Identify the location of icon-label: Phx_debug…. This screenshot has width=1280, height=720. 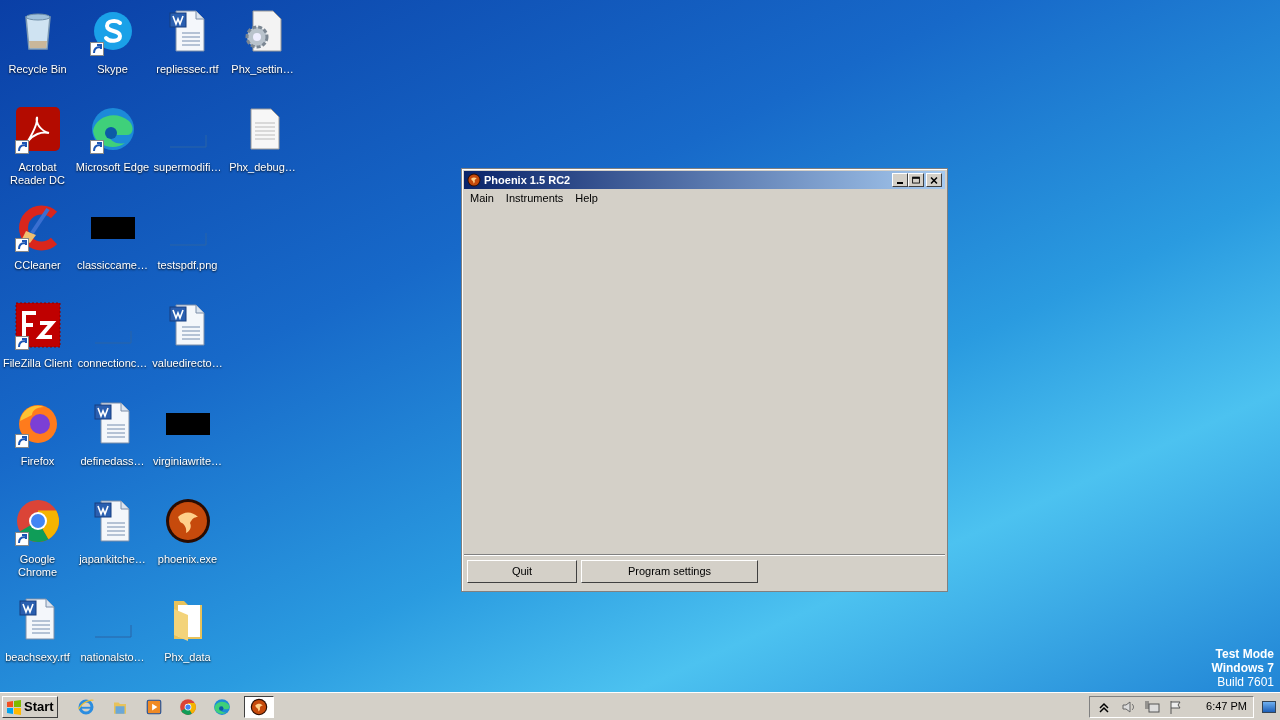
(262, 167).